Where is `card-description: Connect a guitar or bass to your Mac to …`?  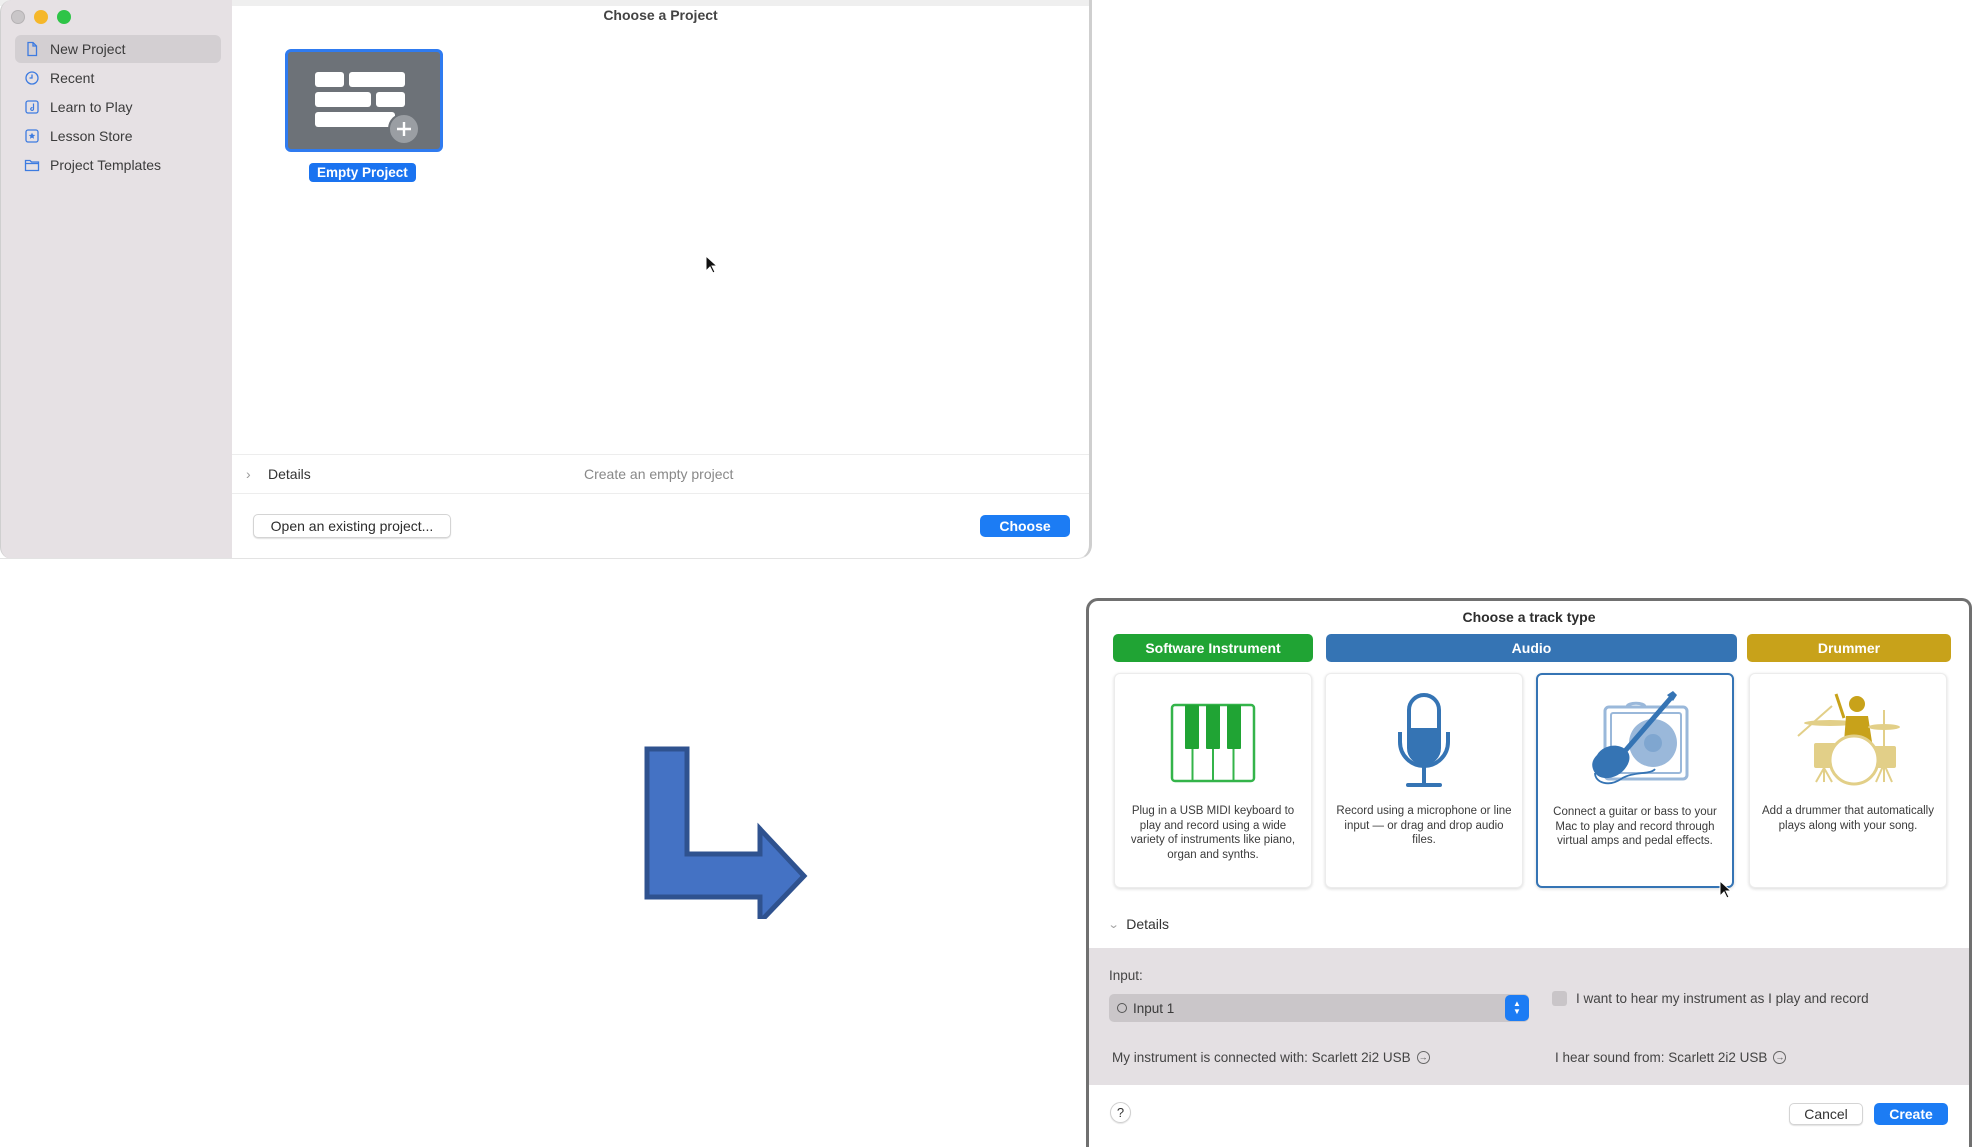
card-description: Connect a guitar or bass to your Mac to … is located at coordinates (1635, 826).